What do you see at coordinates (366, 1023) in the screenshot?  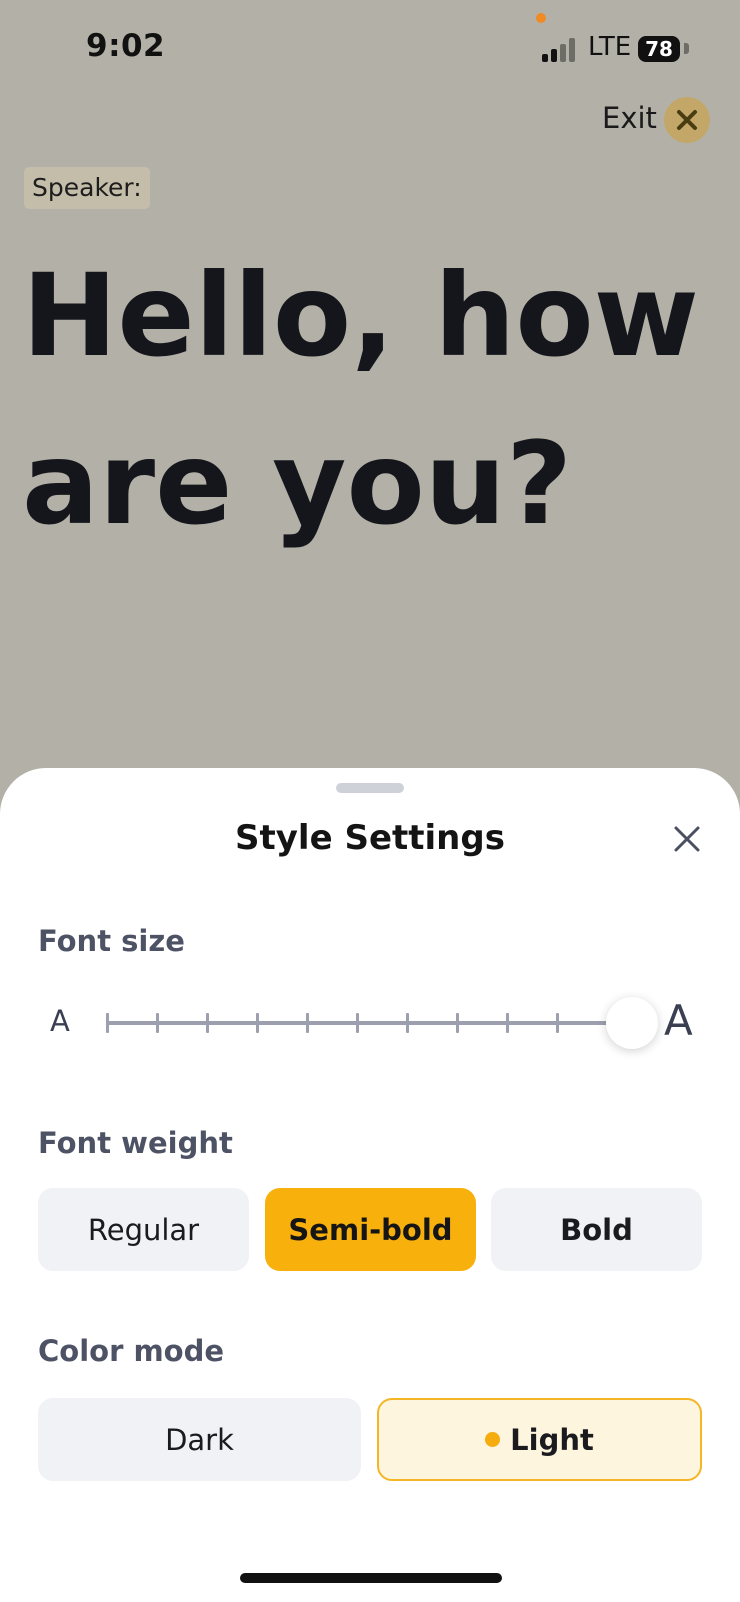 I see `font-size-slider-track` at bounding box center [366, 1023].